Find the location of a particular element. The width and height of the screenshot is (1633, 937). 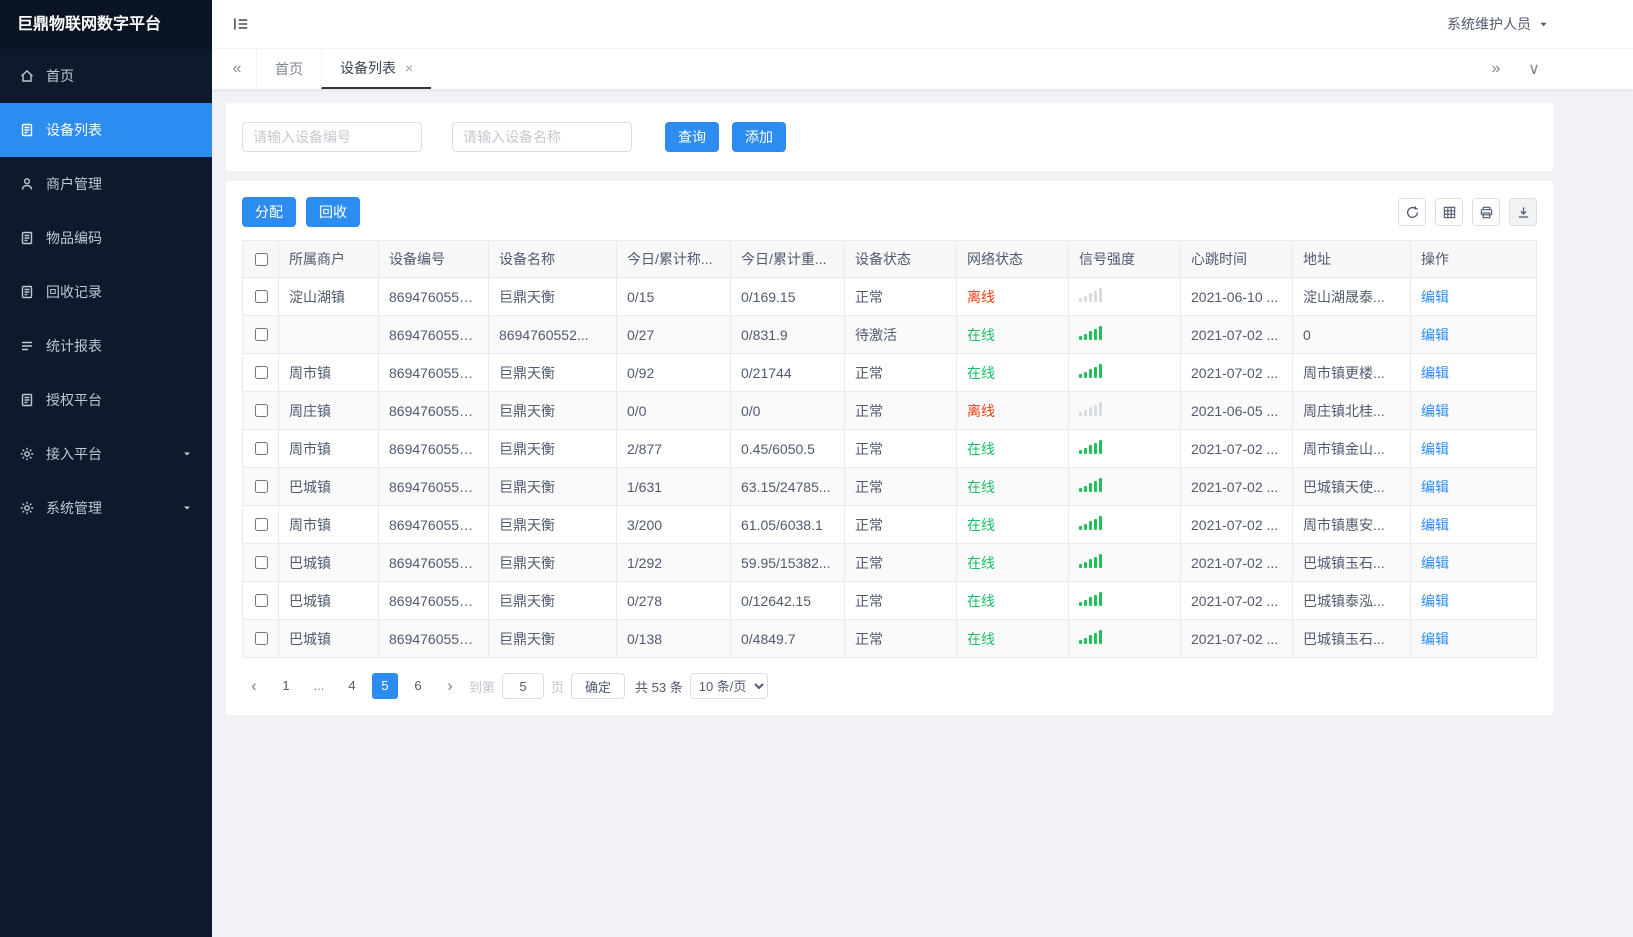

next-page-button: › is located at coordinates (450, 686).